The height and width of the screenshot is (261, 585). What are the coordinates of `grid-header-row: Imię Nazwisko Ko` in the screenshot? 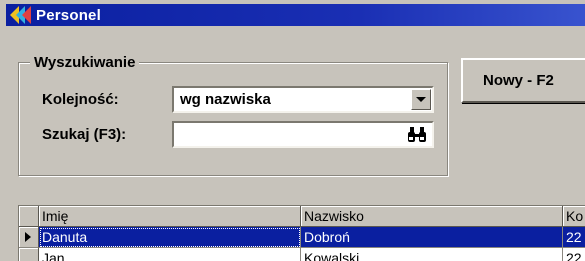 It's located at (302, 216).